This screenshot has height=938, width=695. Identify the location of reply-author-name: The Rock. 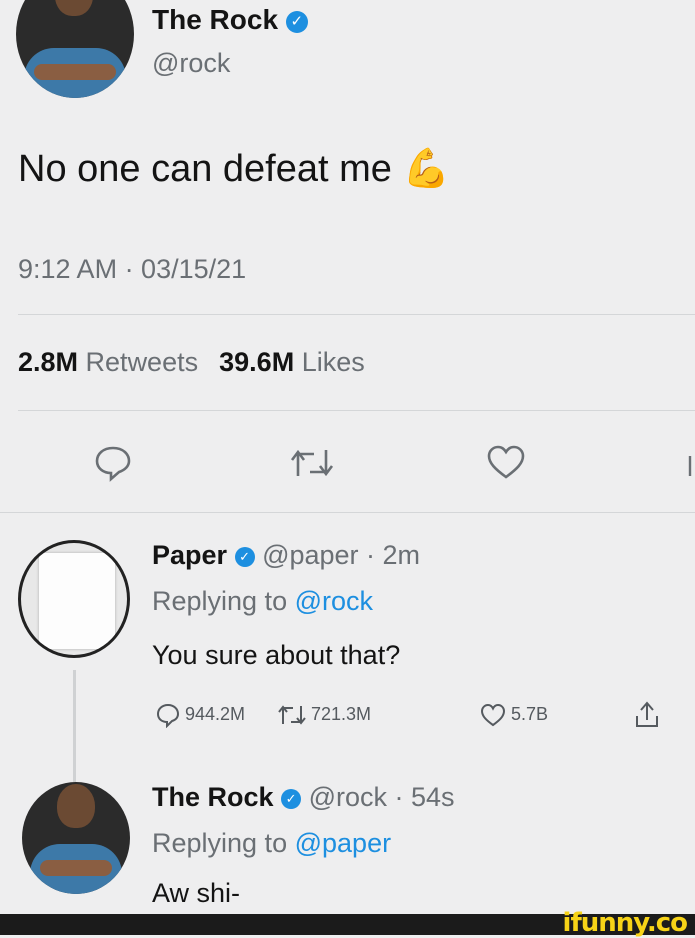
(213, 797).